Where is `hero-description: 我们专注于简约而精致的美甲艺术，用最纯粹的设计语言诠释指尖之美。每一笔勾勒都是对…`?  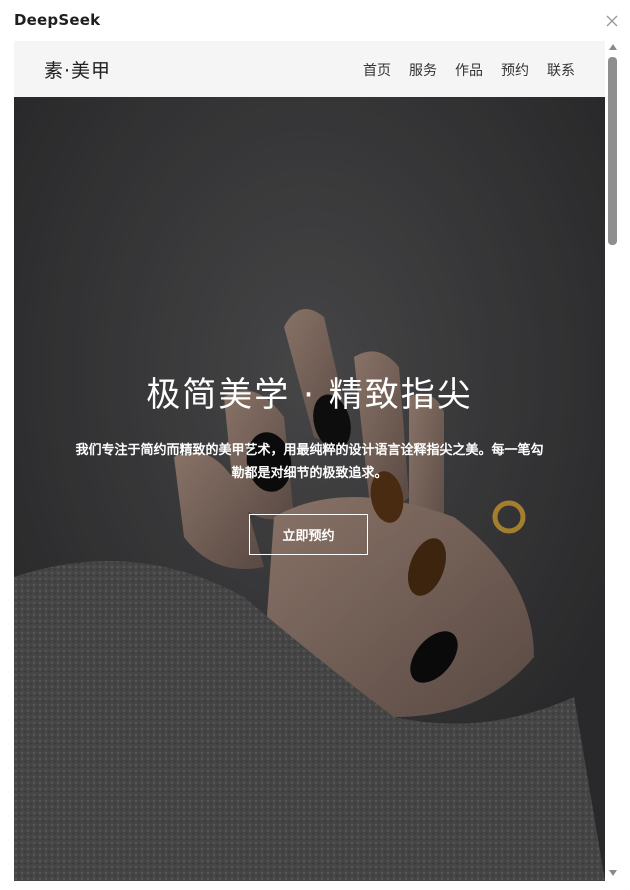 hero-description: 我们专注于简约而精致的美甲艺术，用最纯粹的设计语言诠释指尖之美。每一笔勾勒都是对… is located at coordinates (309, 462).